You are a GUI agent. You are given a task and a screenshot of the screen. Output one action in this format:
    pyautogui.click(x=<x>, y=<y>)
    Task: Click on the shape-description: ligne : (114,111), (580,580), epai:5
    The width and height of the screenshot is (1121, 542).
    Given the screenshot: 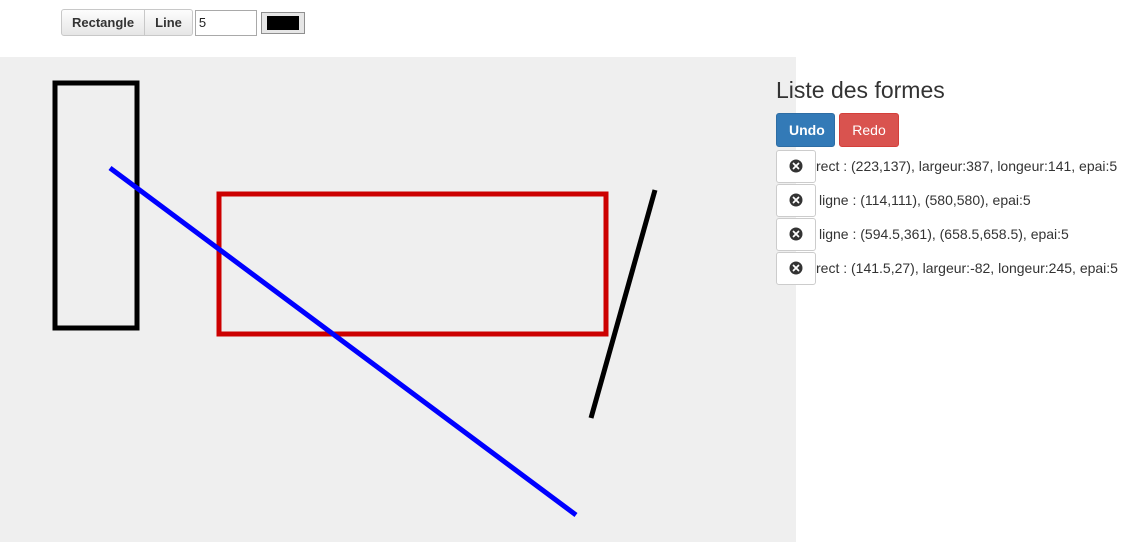 What is the action you would take?
    pyautogui.click(x=925, y=200)
    